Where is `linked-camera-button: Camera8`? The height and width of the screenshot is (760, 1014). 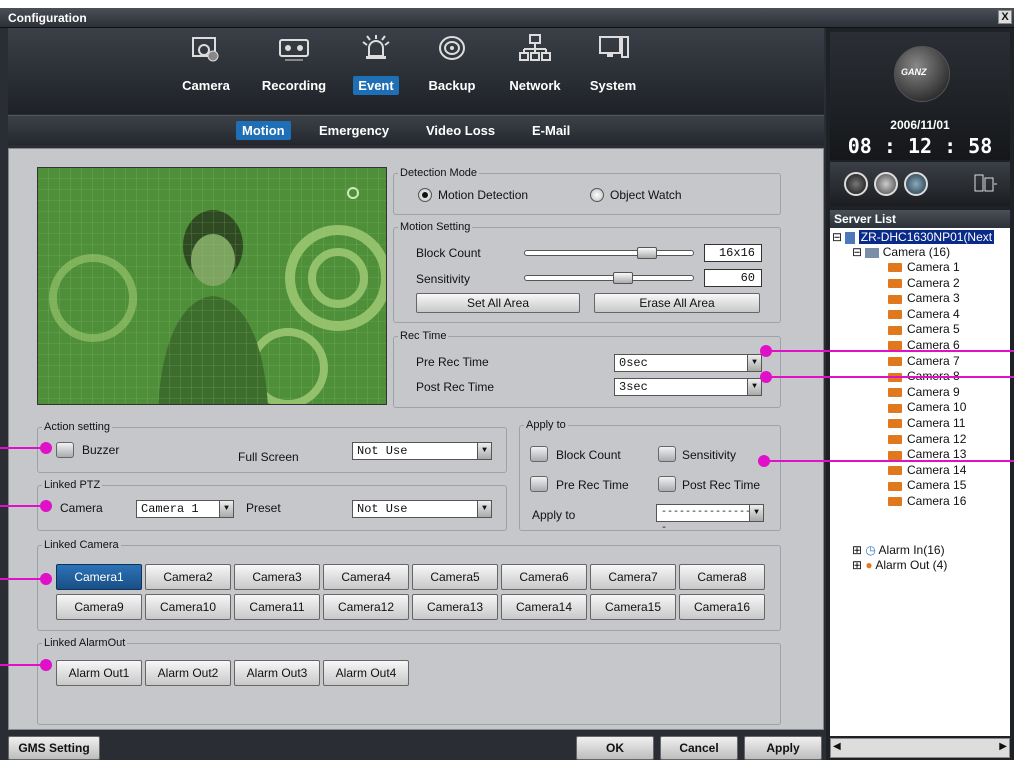
linked-camera-button: Camera8 is located at coordinates (722, 577).